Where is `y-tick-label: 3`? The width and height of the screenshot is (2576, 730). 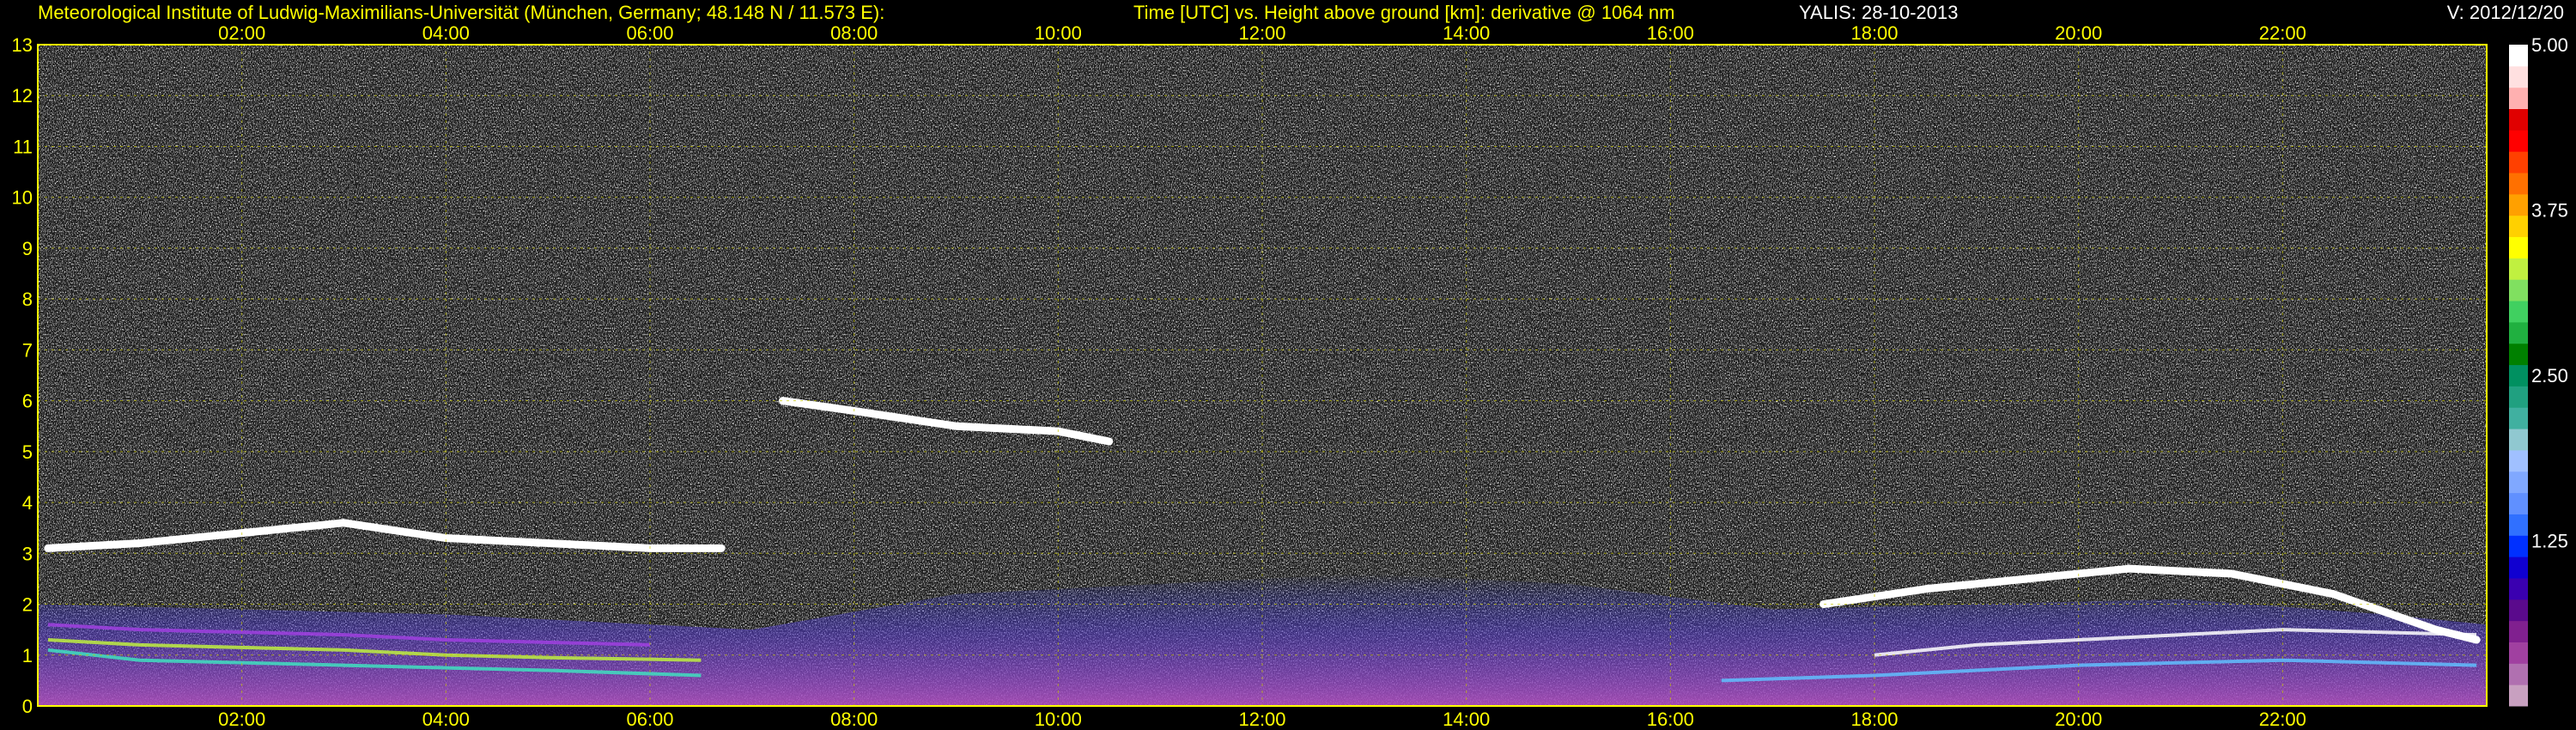
y-tick-label: 3 is located at coordinates (28, 553).